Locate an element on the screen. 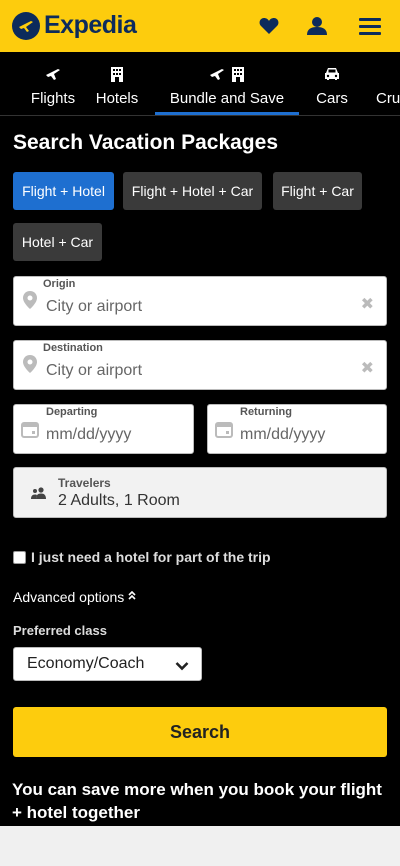 This screenshot has width=400, height=866. travelers-value: 2 Adults, 1 Room is located at coordinates (119, 500).